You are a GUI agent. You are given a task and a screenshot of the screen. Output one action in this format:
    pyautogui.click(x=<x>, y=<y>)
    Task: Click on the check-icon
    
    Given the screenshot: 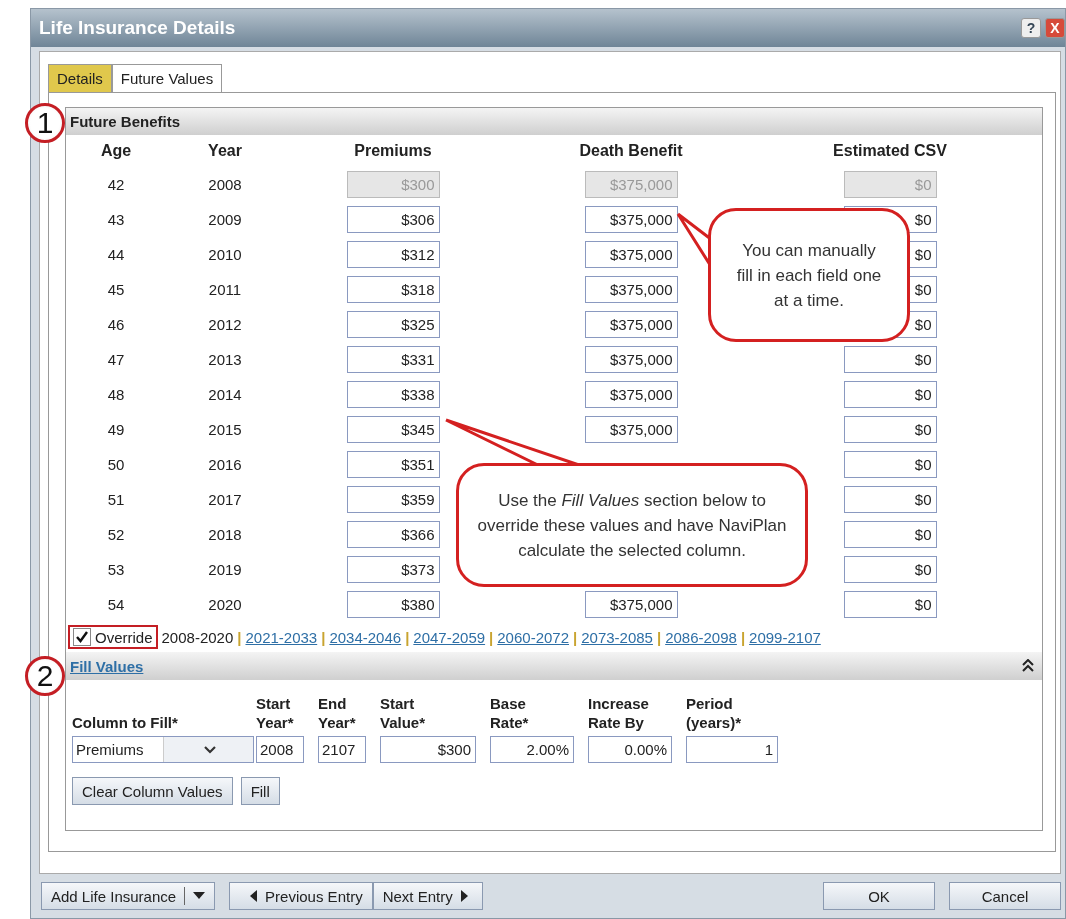 What is the action you would take?
    pyautogui.click(x=82, y=637)
    